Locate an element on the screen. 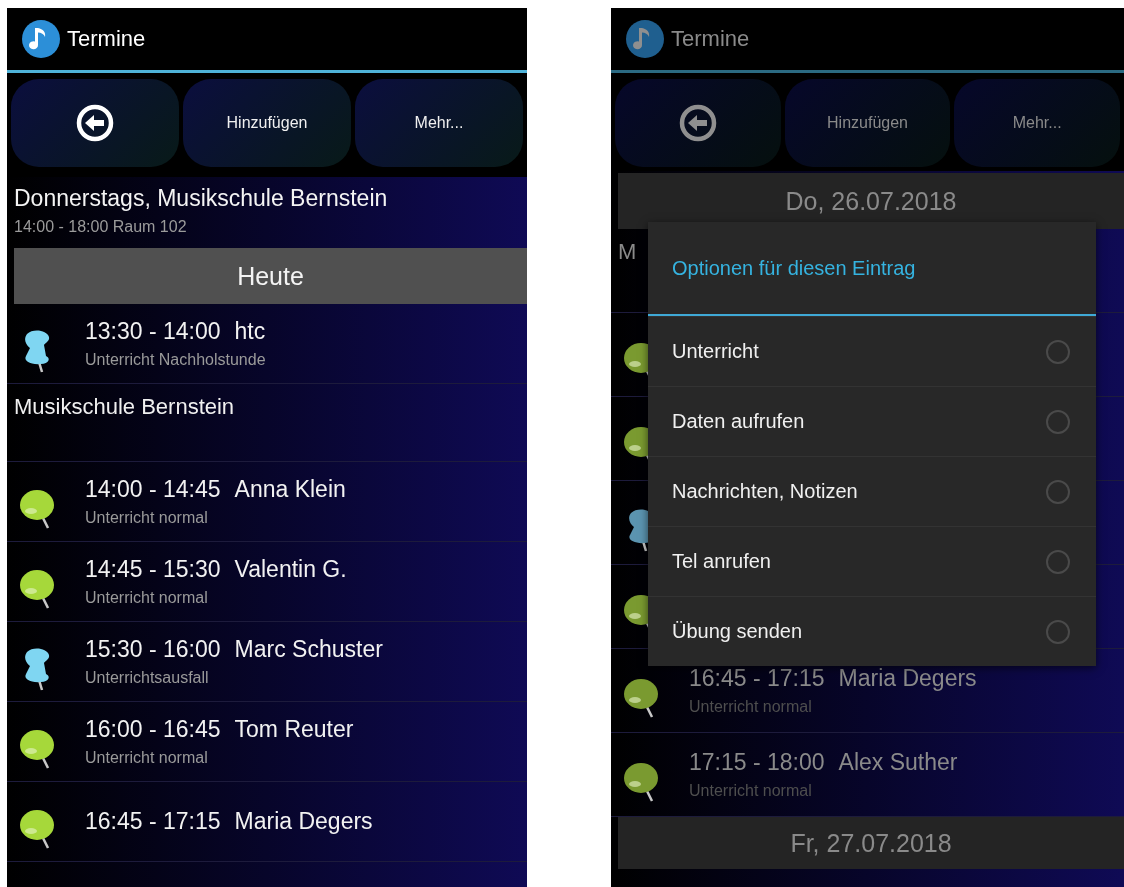 The image size is (1124, 887). option-item: Unterricht is located at coordinates (872, 351).